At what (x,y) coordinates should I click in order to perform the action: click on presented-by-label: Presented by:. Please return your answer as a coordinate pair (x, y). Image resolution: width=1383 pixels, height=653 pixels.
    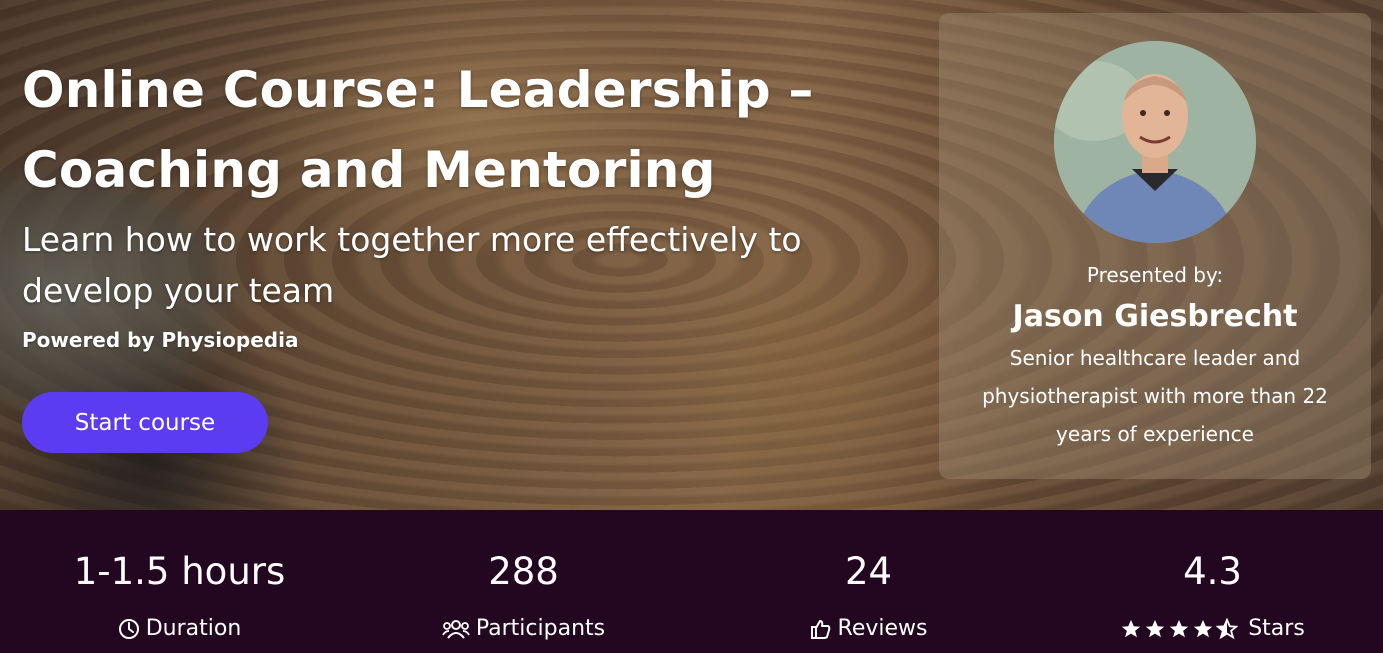
    Looking at the image, I should click on (1155, 275).